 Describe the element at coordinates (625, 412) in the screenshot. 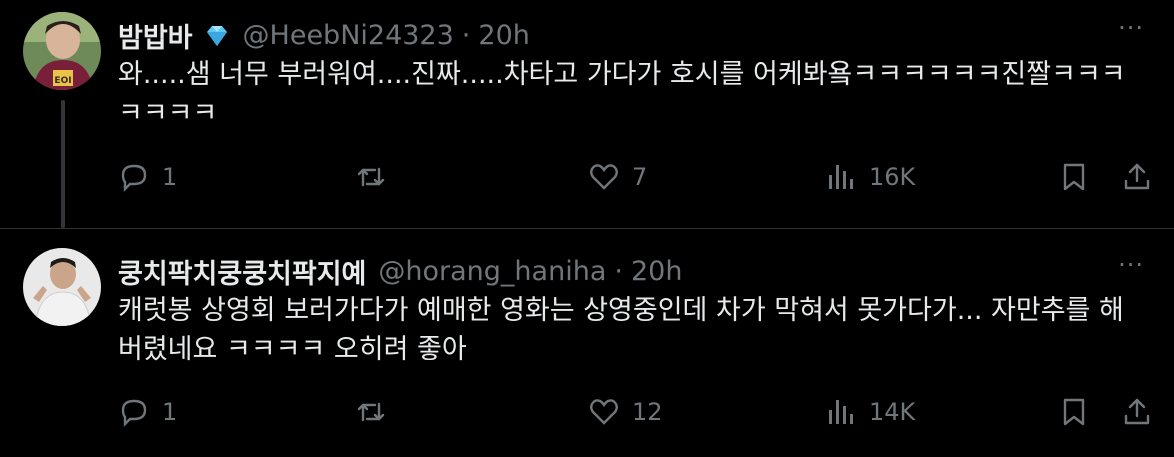

I see `like-button: 12` at that location.